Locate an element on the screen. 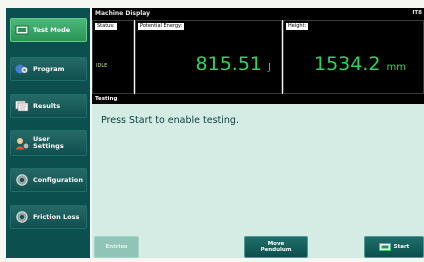 This screenshot has height=262, width=424. section-title: Testing is located at coordinates (106, 98).